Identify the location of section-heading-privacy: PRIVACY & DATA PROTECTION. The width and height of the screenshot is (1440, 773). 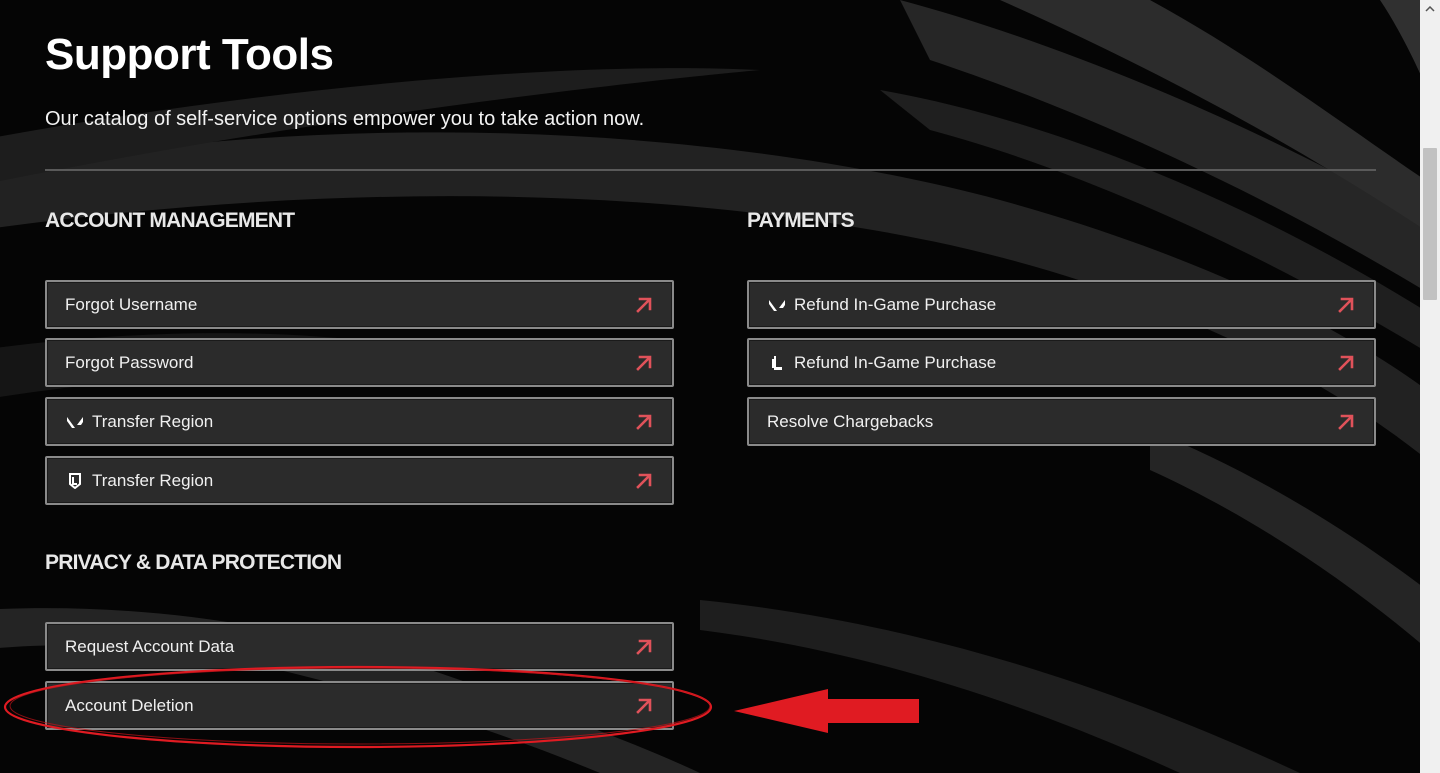
(193, 562).